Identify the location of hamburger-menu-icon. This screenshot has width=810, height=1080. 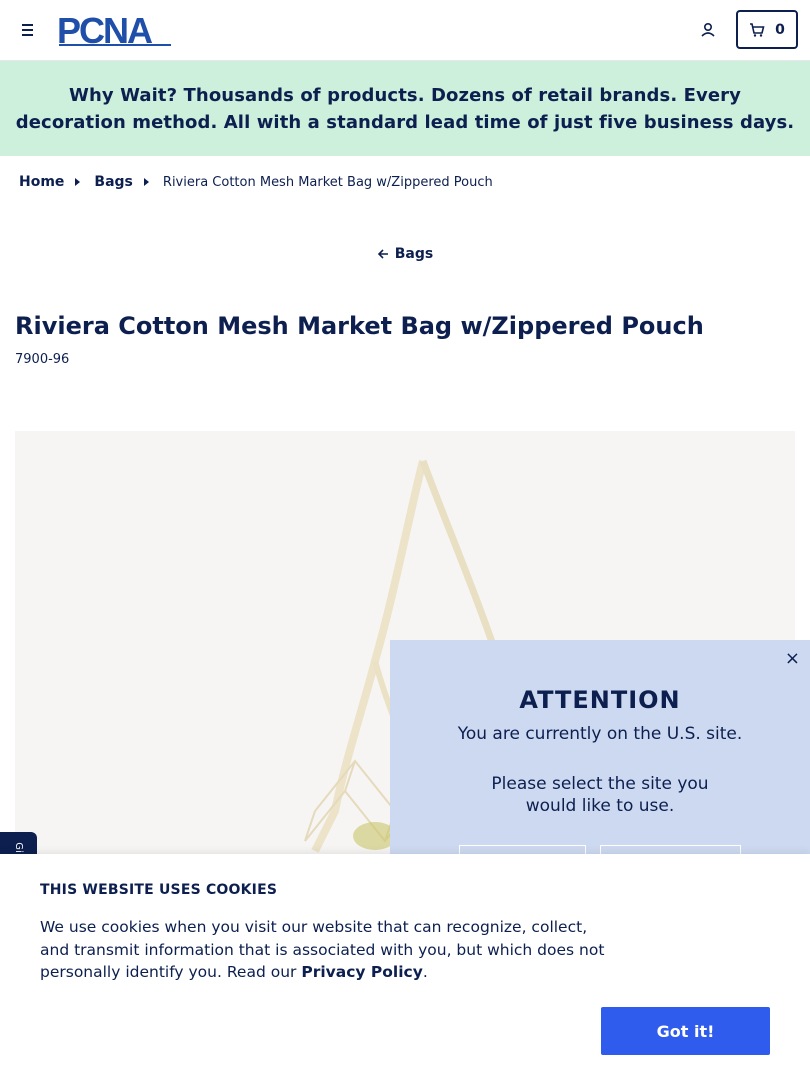
(28, 30).